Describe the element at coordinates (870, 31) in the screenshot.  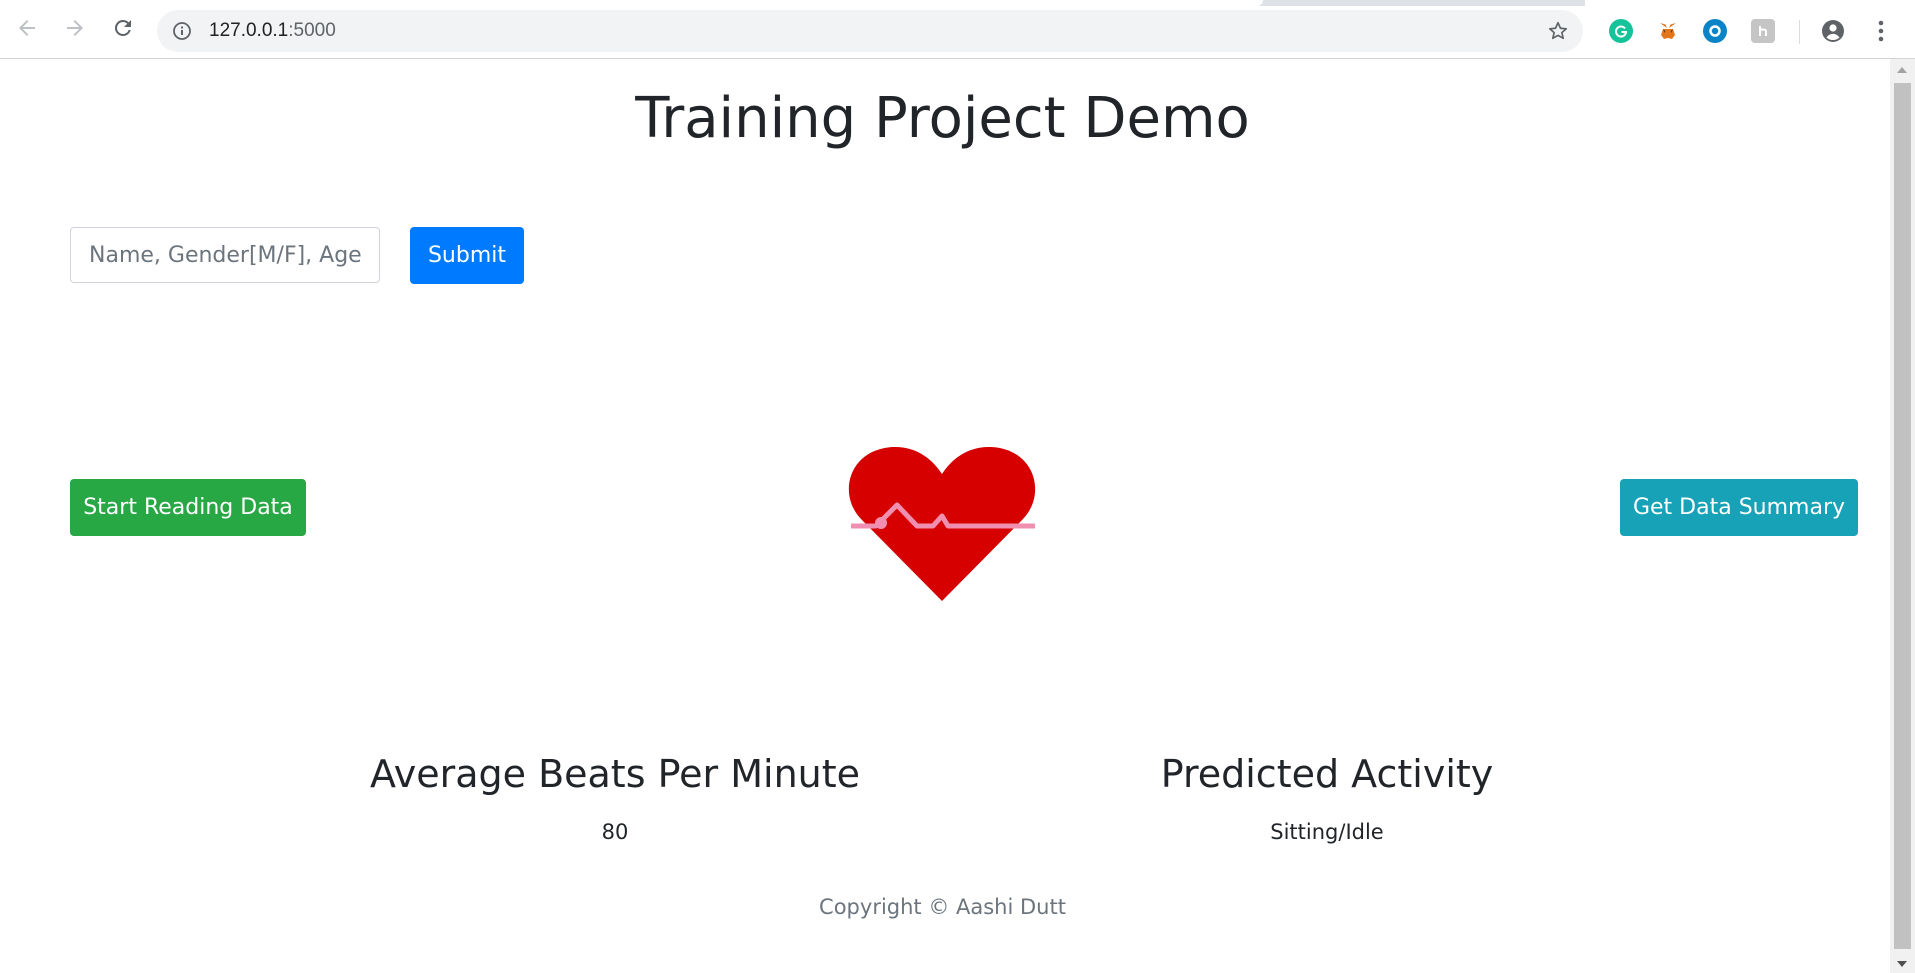
I see `address-bar: 127.0.0.1:5000` at that location.